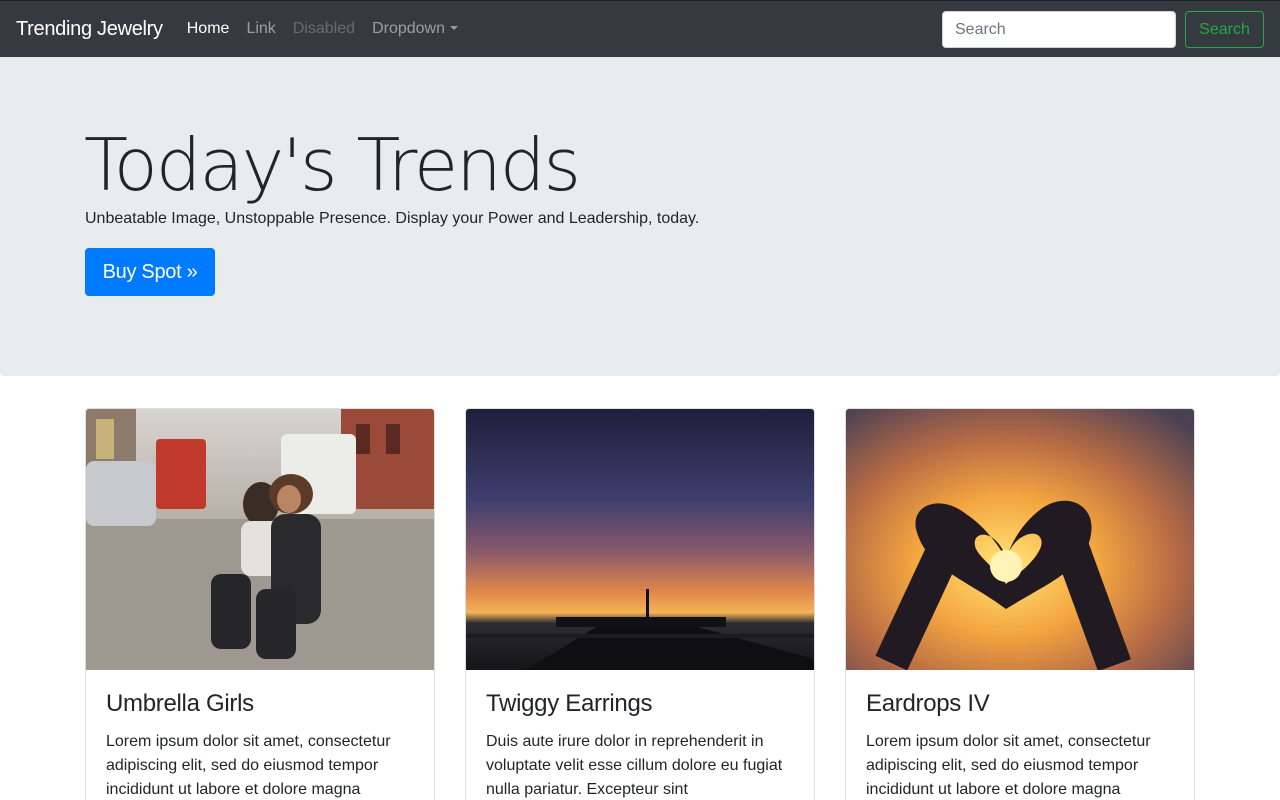  What do you see at coordinates (1059, 29) in the screenshot?
I see `search-input` at bounding box center [1059, 29].